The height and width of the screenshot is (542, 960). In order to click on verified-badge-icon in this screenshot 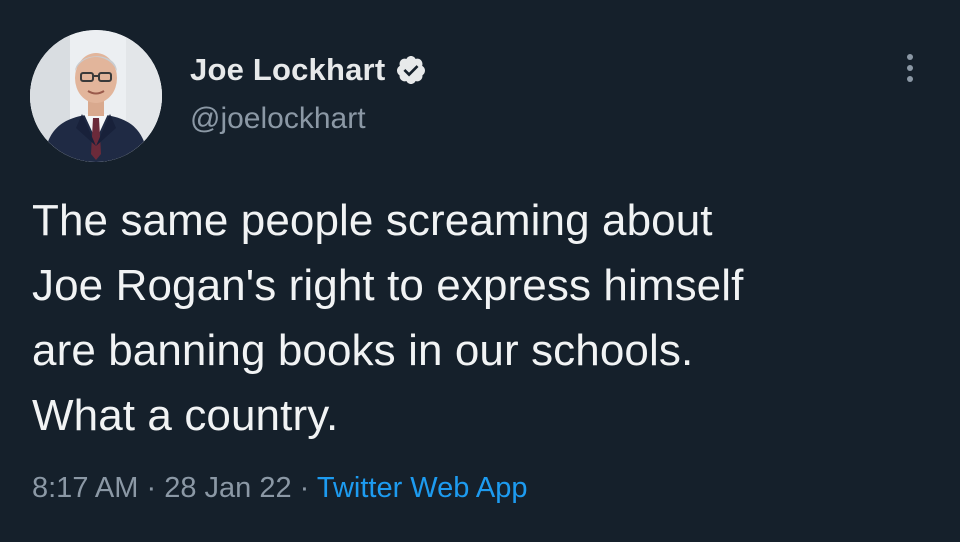, I will do `click(411, 70)`.